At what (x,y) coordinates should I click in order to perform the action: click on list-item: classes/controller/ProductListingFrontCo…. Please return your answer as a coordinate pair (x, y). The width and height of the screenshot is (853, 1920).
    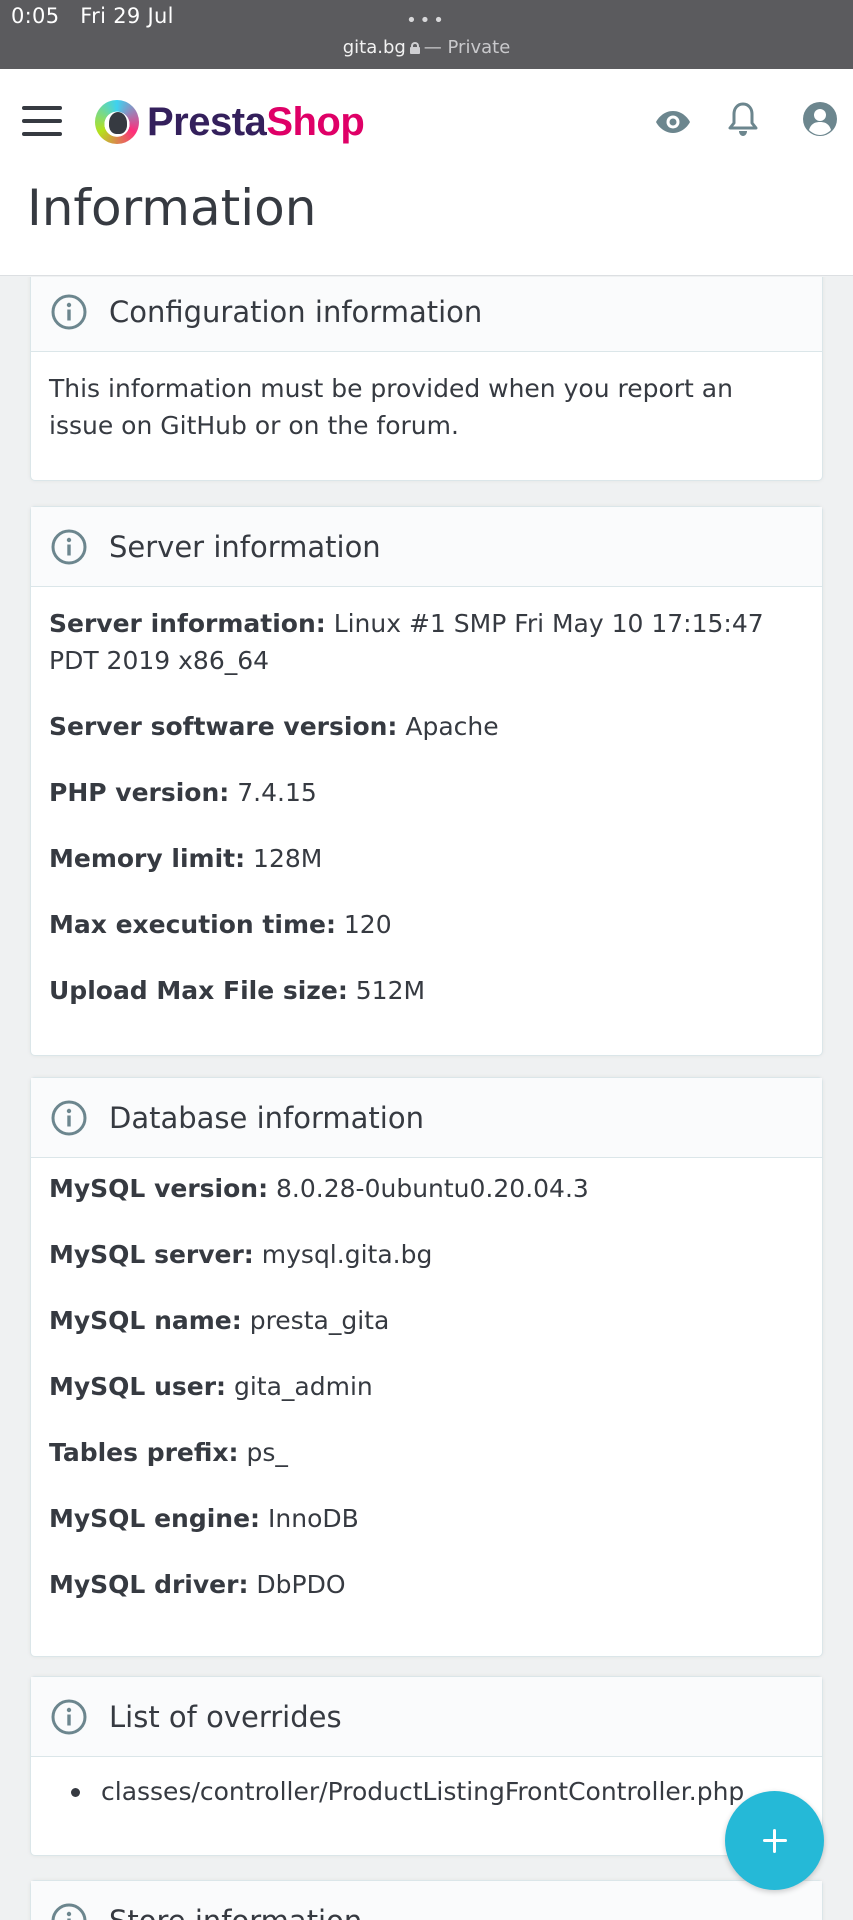
    Looking at the image, I should click on (436, 1791).